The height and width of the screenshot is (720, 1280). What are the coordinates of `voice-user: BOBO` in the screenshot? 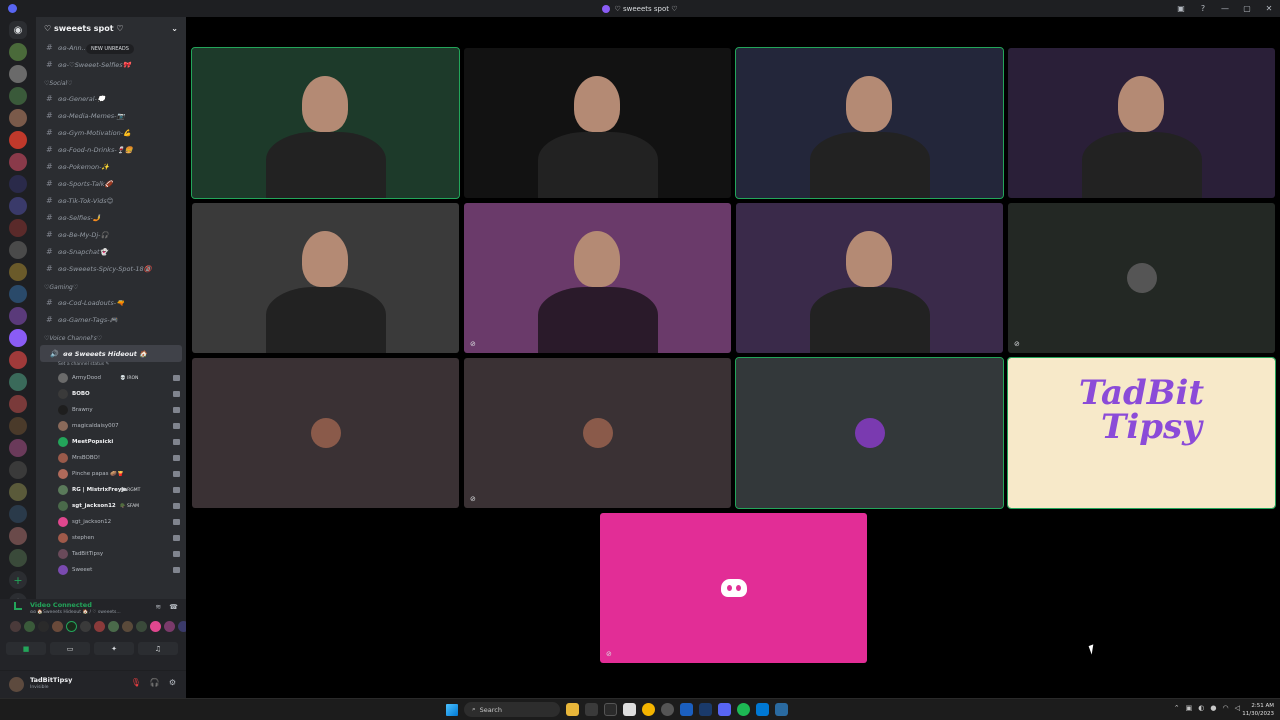 It's located at (111, 394).